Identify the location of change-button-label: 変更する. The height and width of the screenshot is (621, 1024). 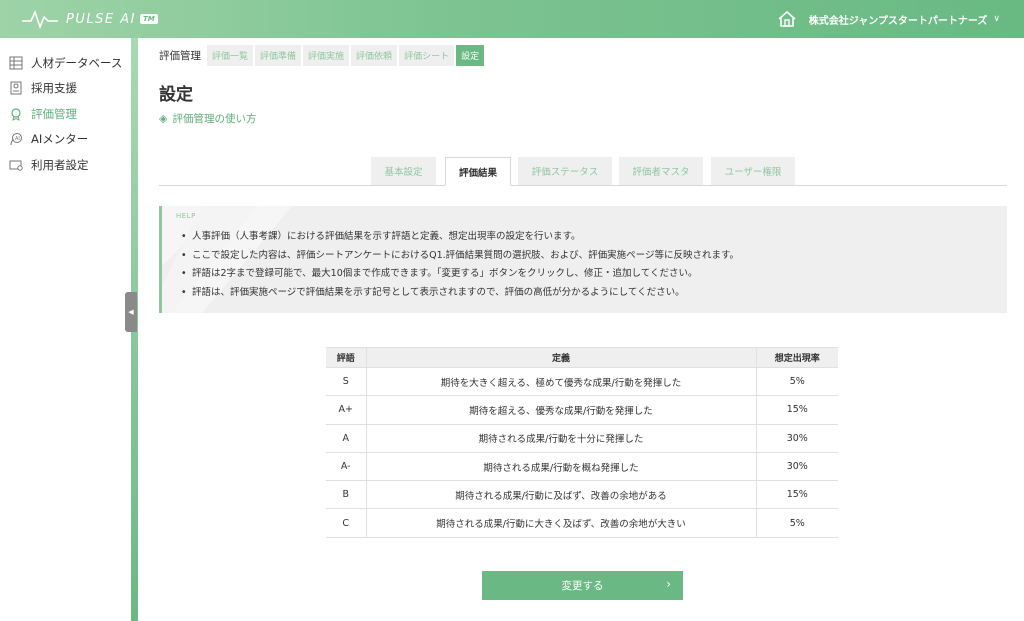
(582, 586).